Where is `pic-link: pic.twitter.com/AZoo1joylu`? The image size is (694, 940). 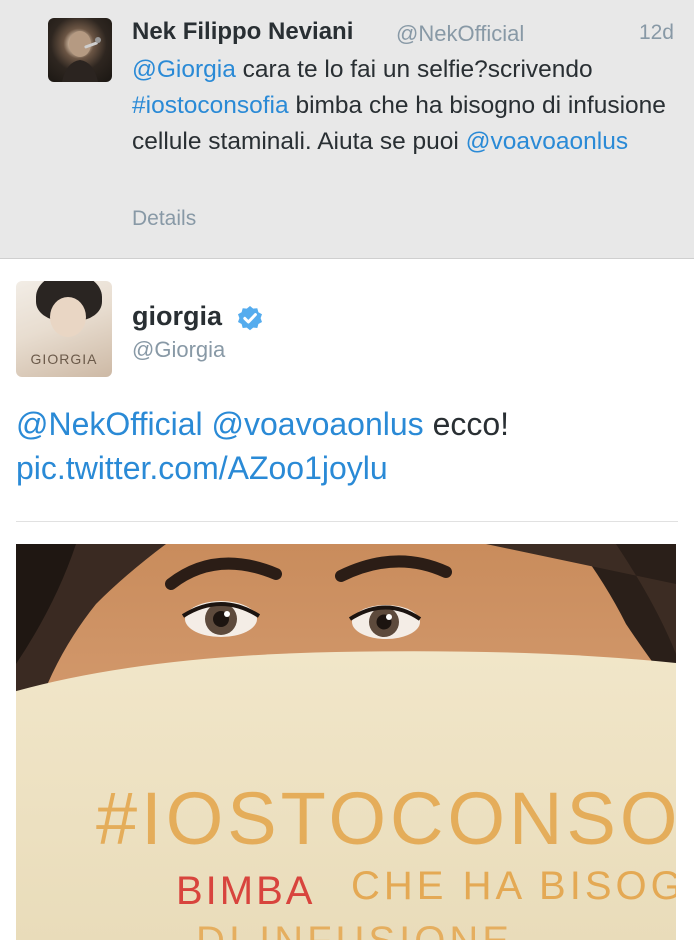
pic-link: pic.twitter.com/AZoo1joylu is located at coordinates (202, 468).